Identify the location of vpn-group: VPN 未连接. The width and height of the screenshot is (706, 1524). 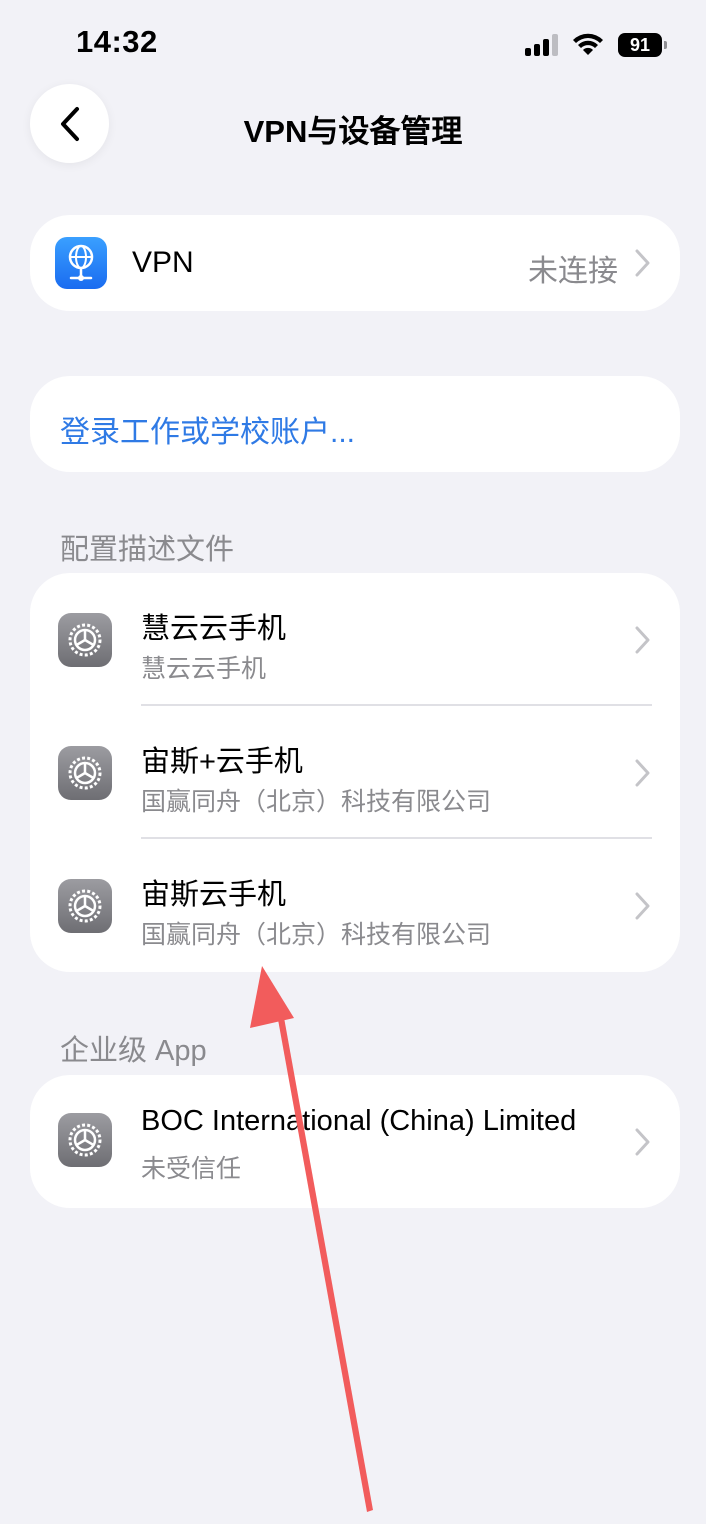
(355, 263).